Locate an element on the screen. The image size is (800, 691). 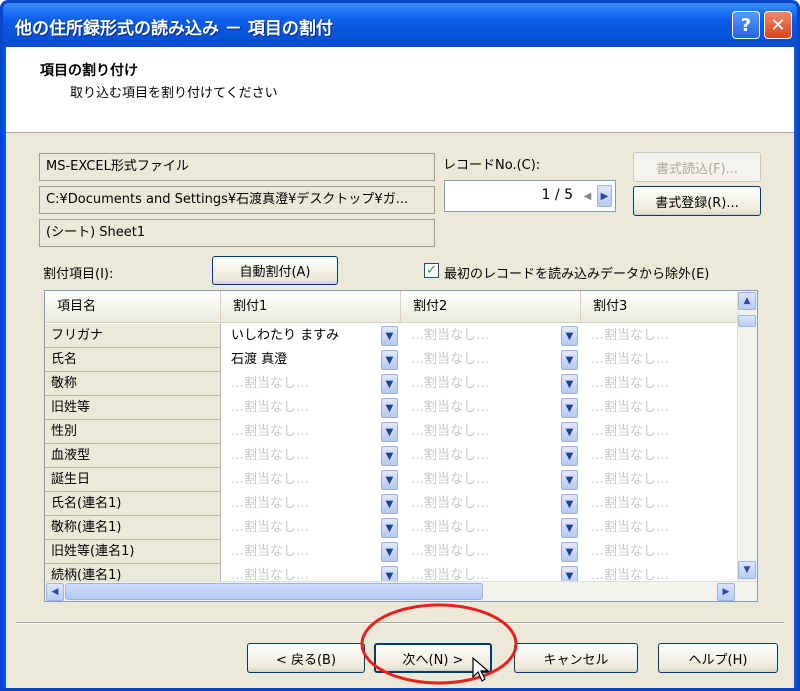
row-label: 敬称 is located at coordinates (133, 384).